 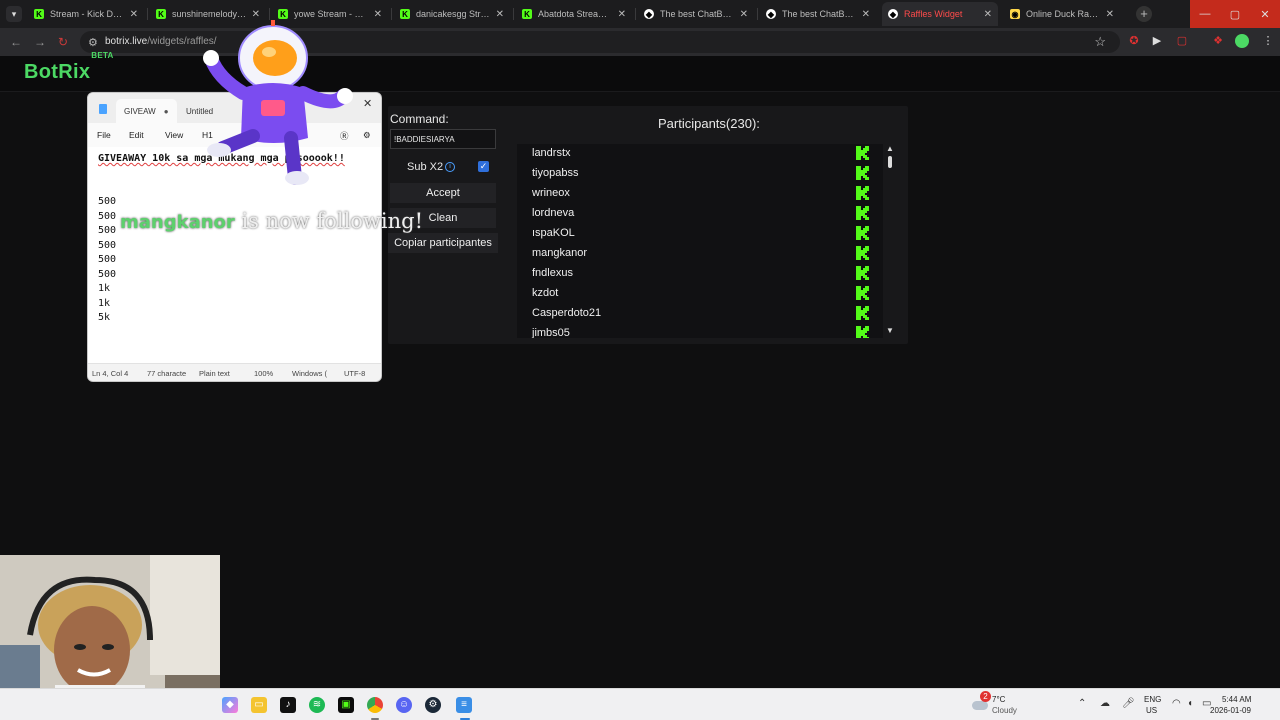 What do you see at coordinates (701, 154) in the screenshot?
I see `participant-row: landrstx` at bounding box center [701, 154].